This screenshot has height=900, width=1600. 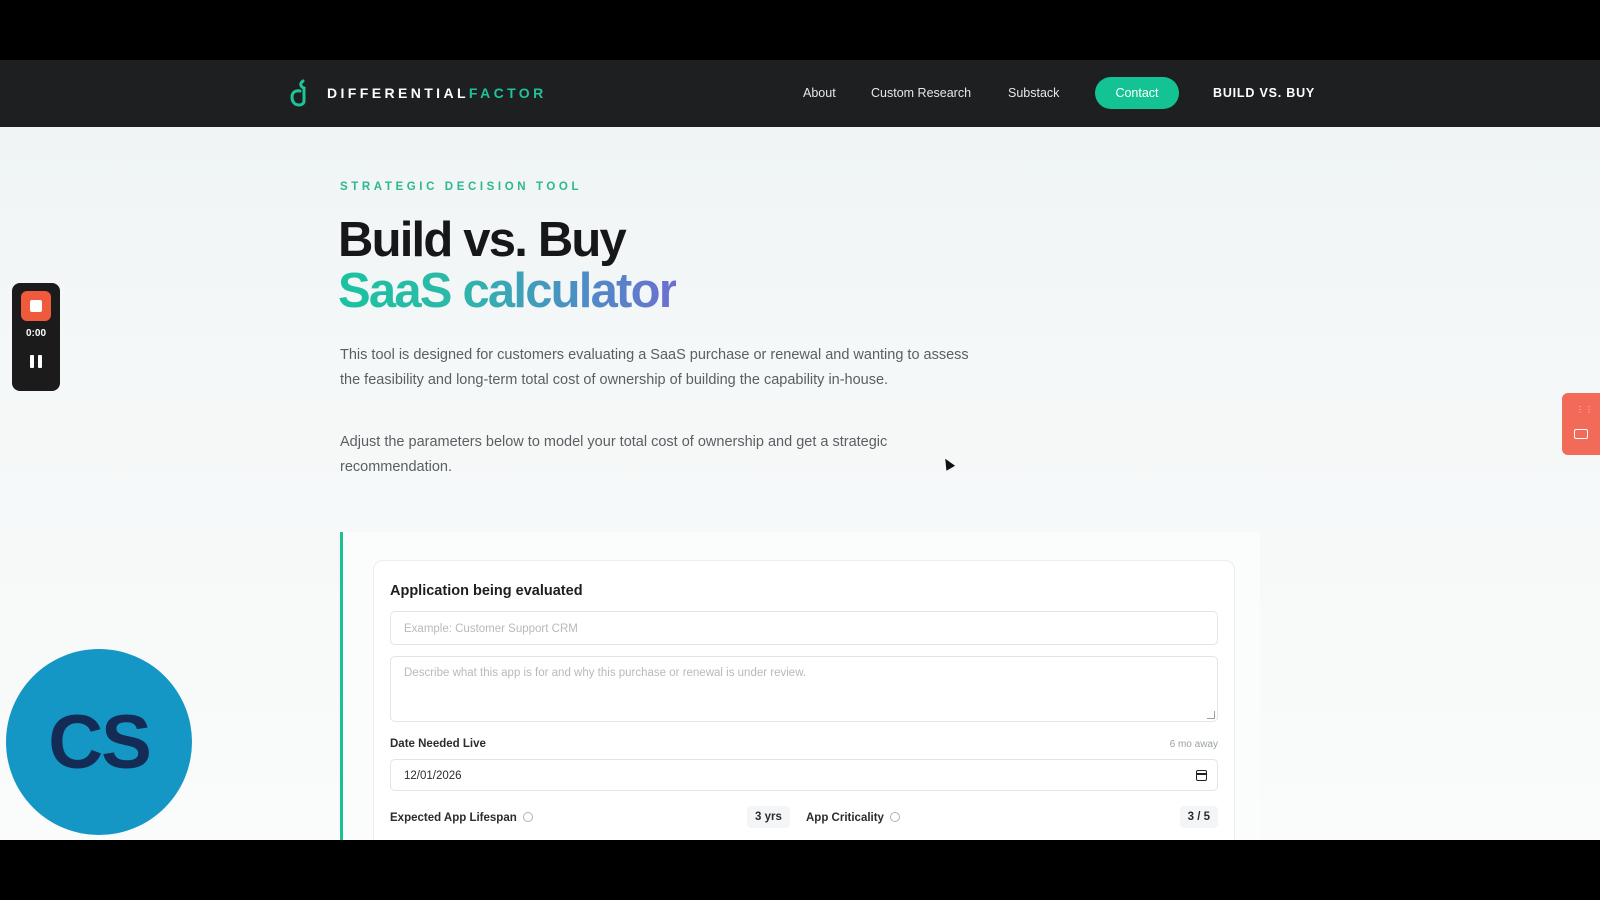 What do you see at coordinates (1198, 817) in the screenshot?
I see `criticality-value-badge: 3 / 5` at bounding box center [1198, 817].